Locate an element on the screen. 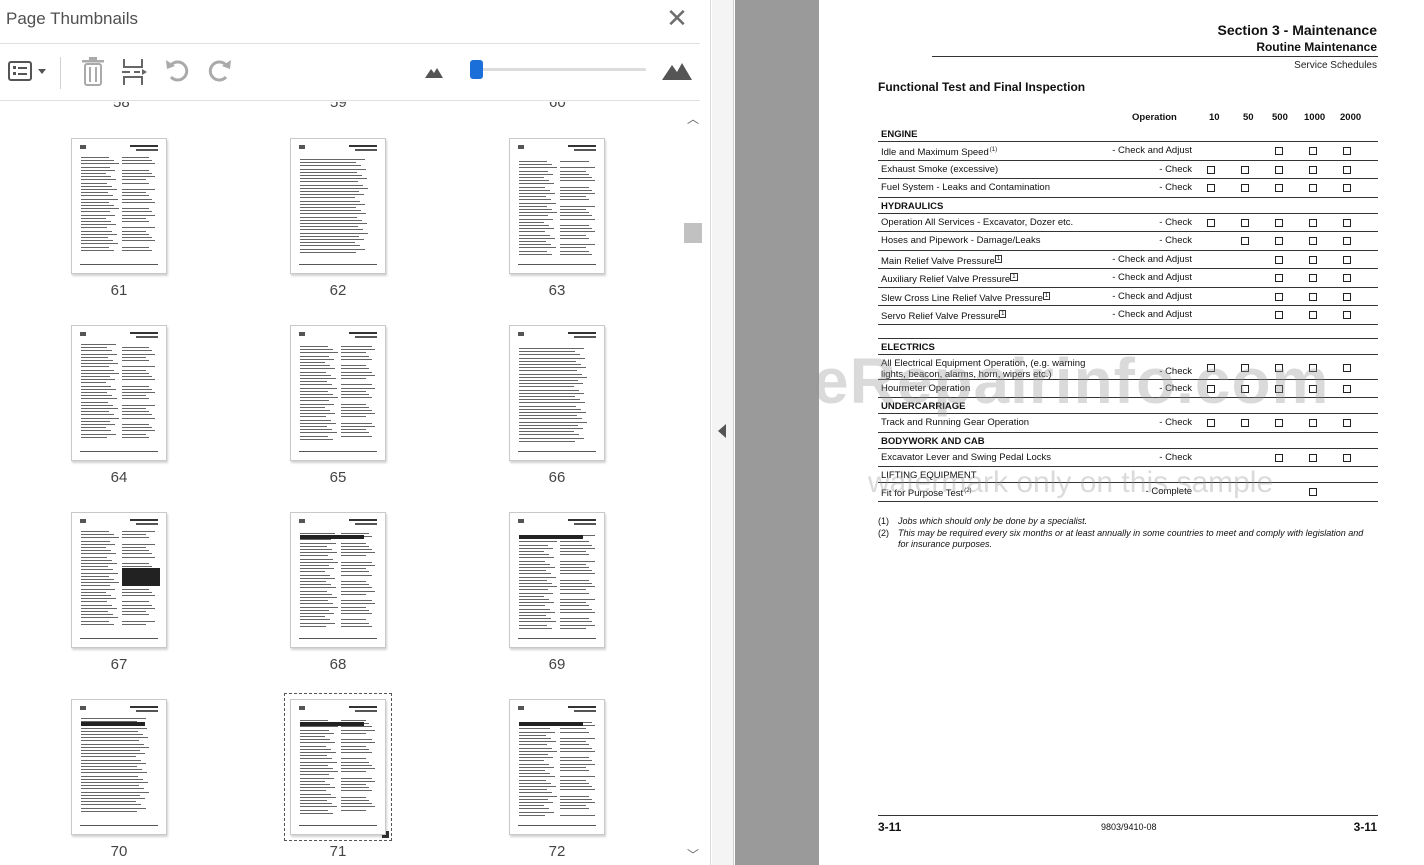 The width and height of the screenshot is (1424, 865). page-heading: Functional Test and Final Inspection is located at coordinates (982, 87).